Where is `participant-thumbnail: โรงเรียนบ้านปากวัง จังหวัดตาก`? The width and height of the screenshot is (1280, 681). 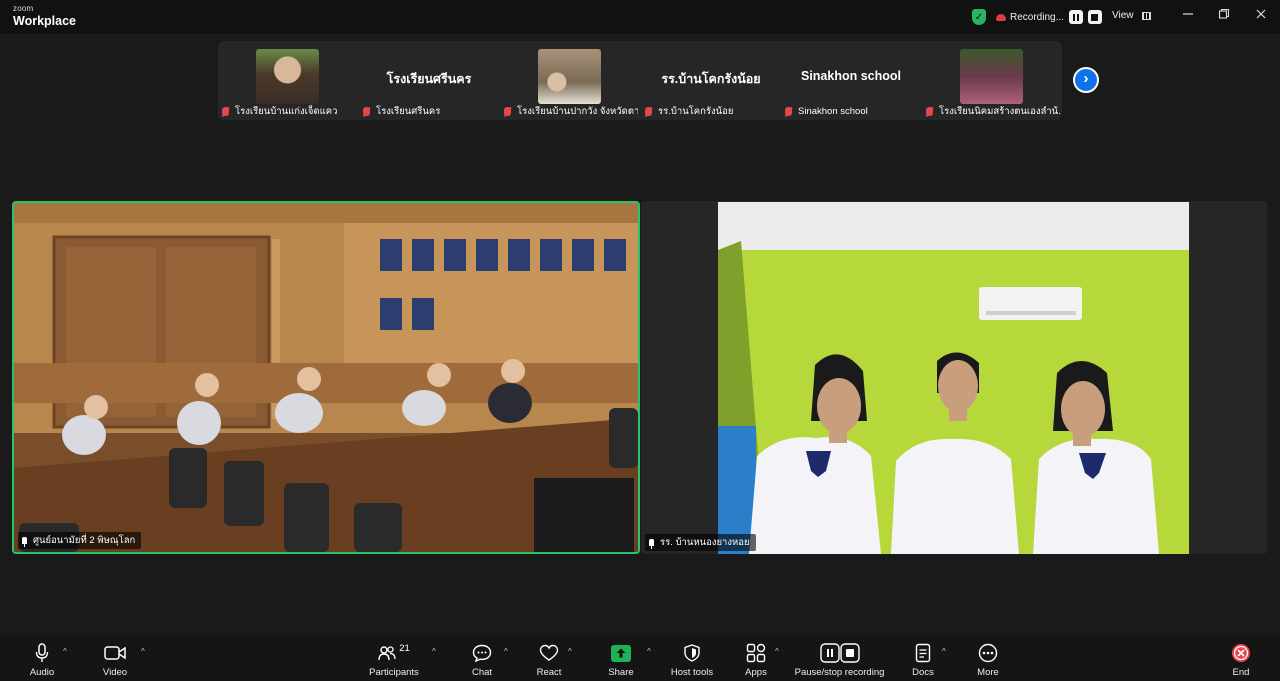
participant-thumbnail: โรงเรียนบ้านปากวัง จังหวัดตาก is located at coordinates (570, 80).